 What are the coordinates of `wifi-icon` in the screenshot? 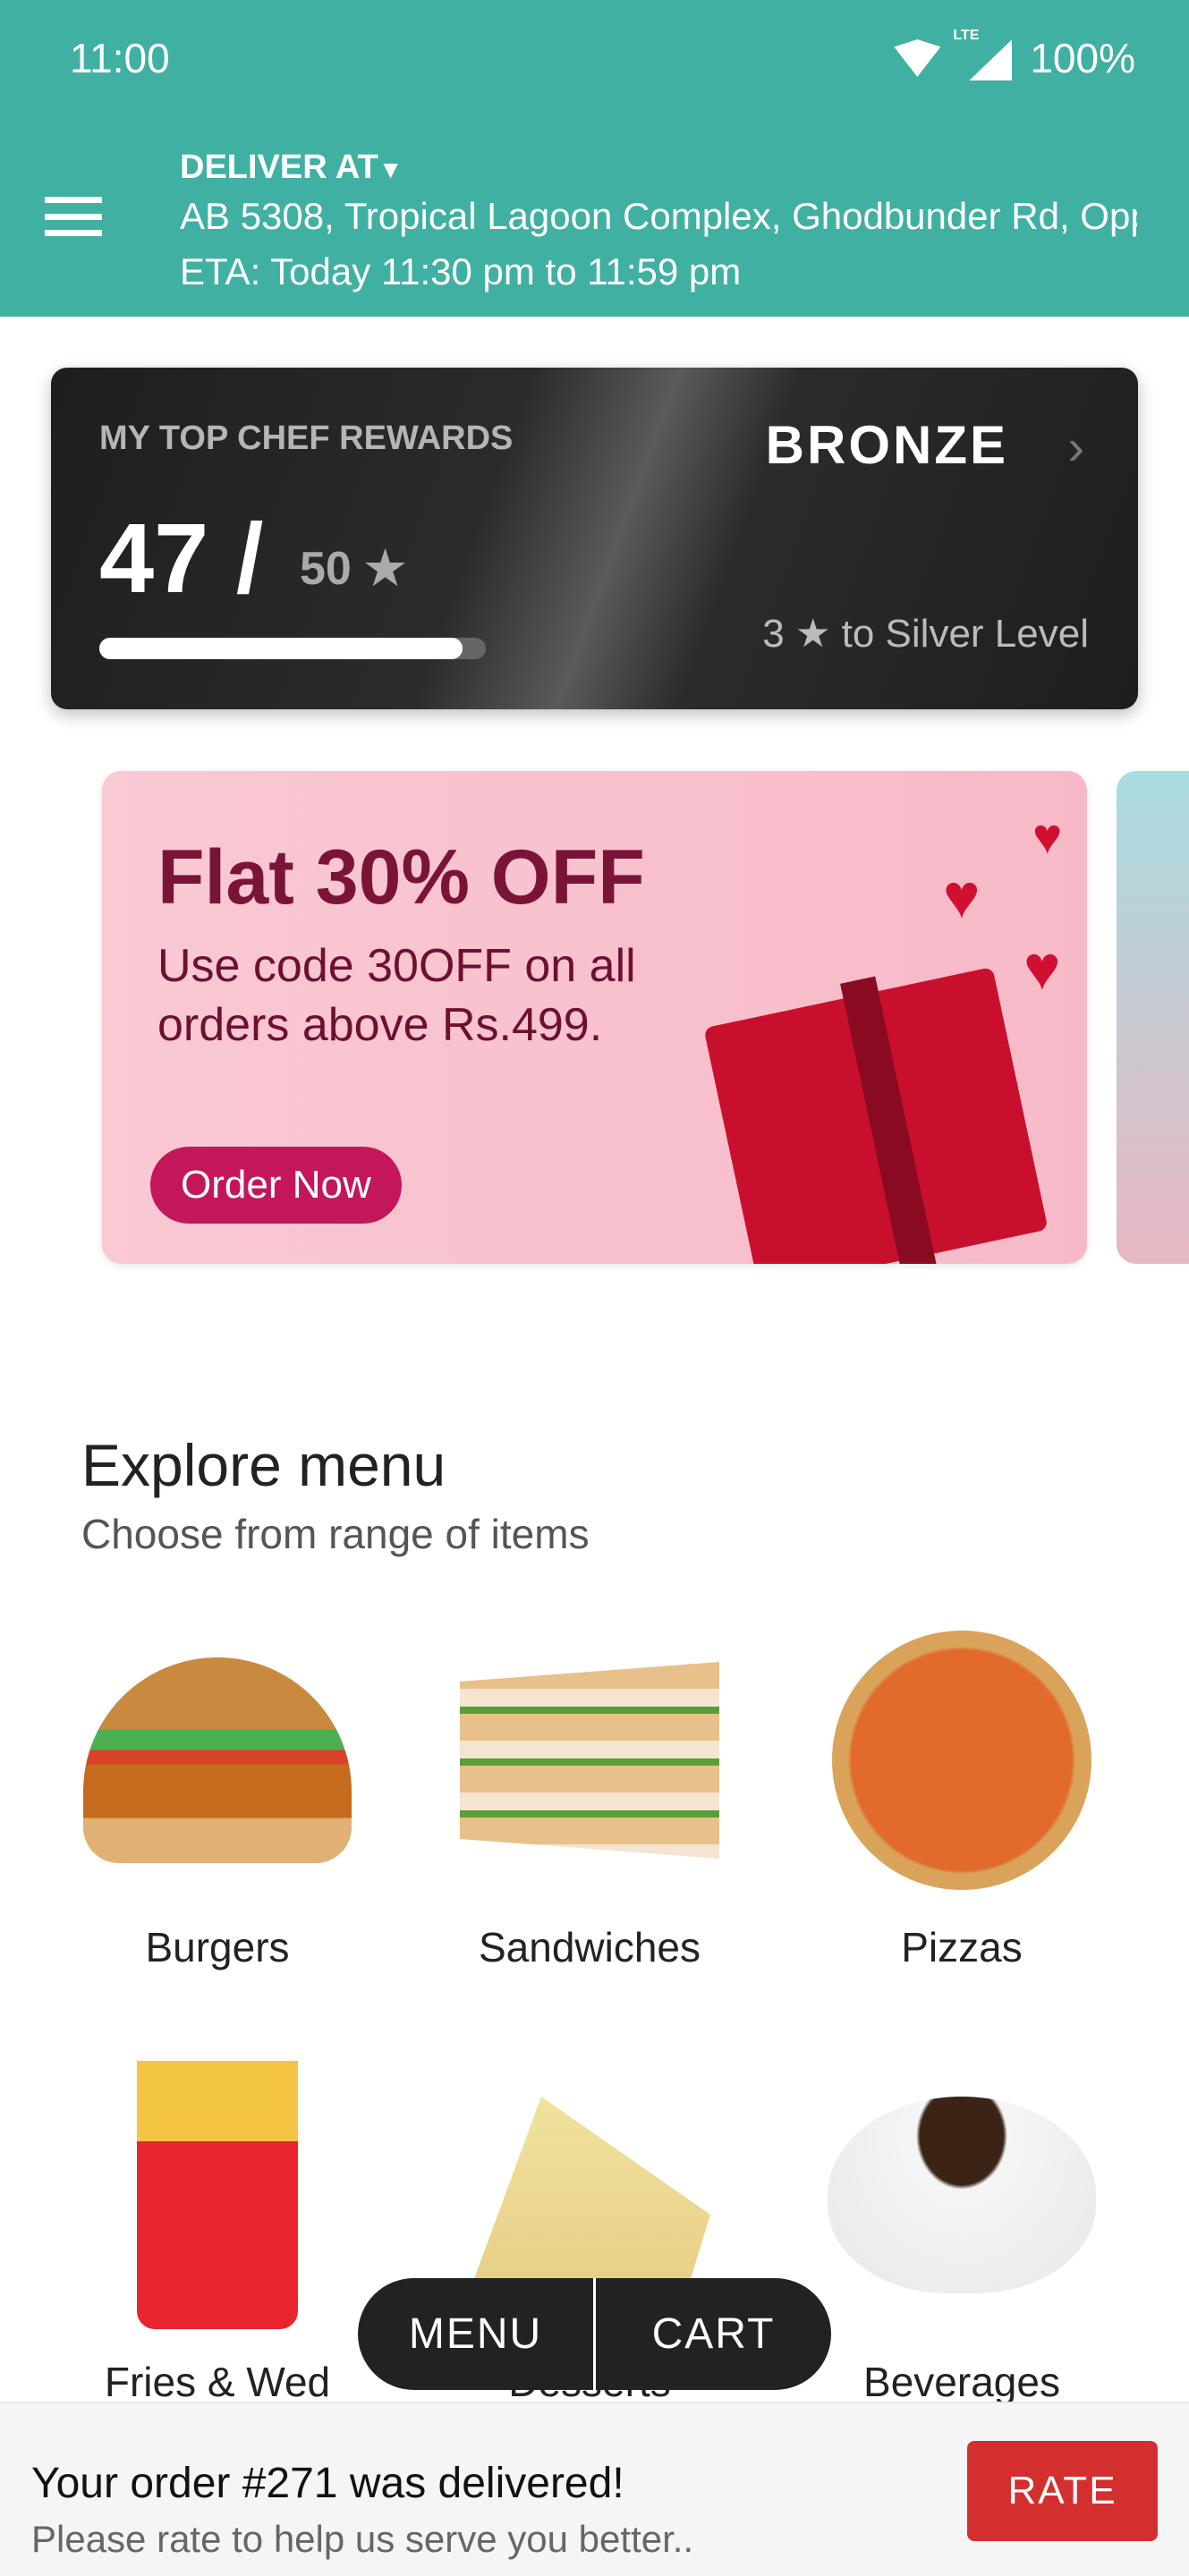 It's located at (918, 58).